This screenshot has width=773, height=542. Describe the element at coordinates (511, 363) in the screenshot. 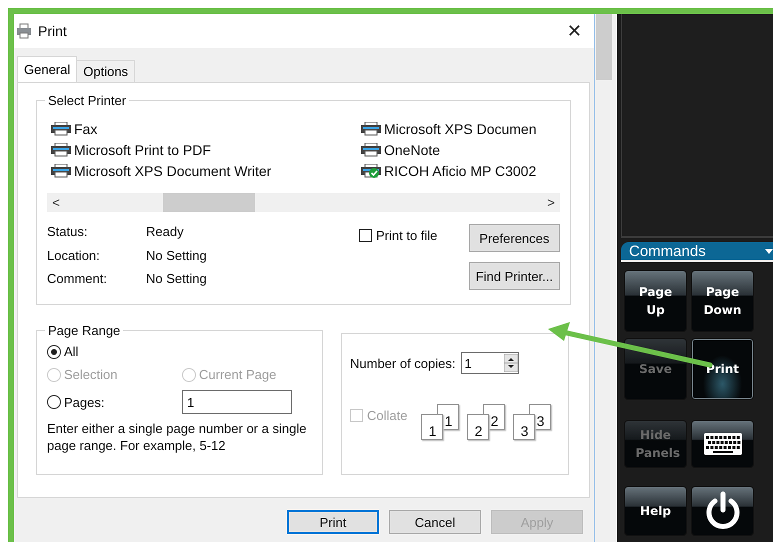

I see `spin-arrows-icon` at that location.